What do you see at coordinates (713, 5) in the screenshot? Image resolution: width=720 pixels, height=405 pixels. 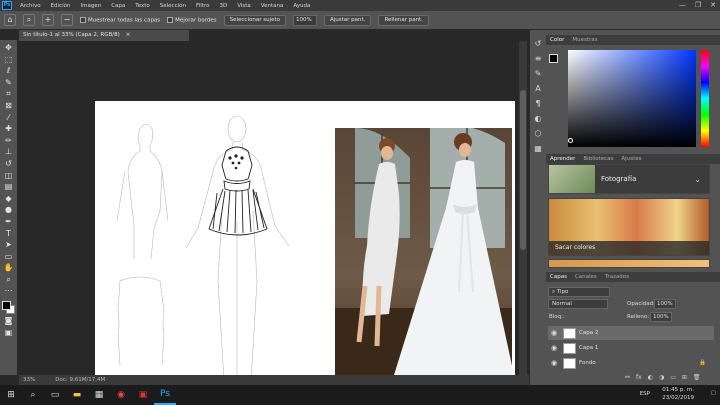 I see `close-icon: ✕` at bounding box center [713, 5].